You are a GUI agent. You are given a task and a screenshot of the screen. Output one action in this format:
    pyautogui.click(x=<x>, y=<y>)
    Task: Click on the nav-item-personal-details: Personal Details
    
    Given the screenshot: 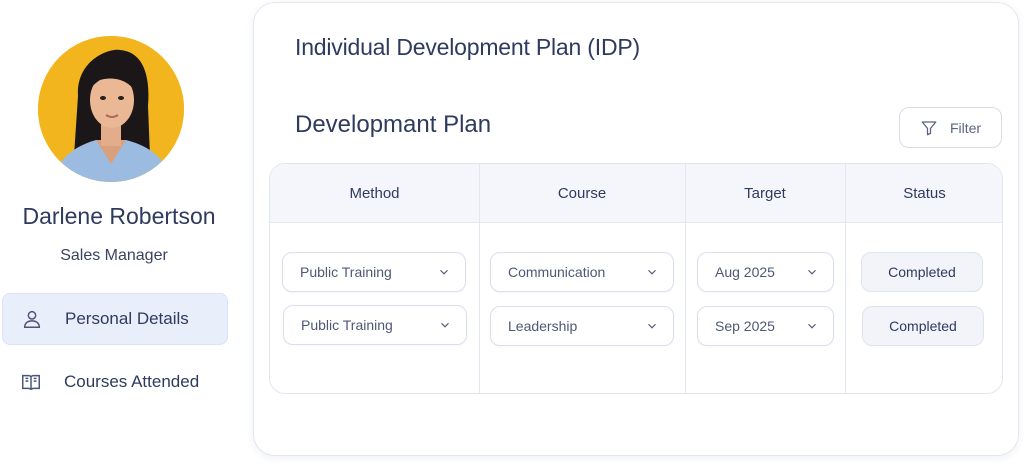 What is the action you would take?
    pyautogui.click(x=115, y=319)
    